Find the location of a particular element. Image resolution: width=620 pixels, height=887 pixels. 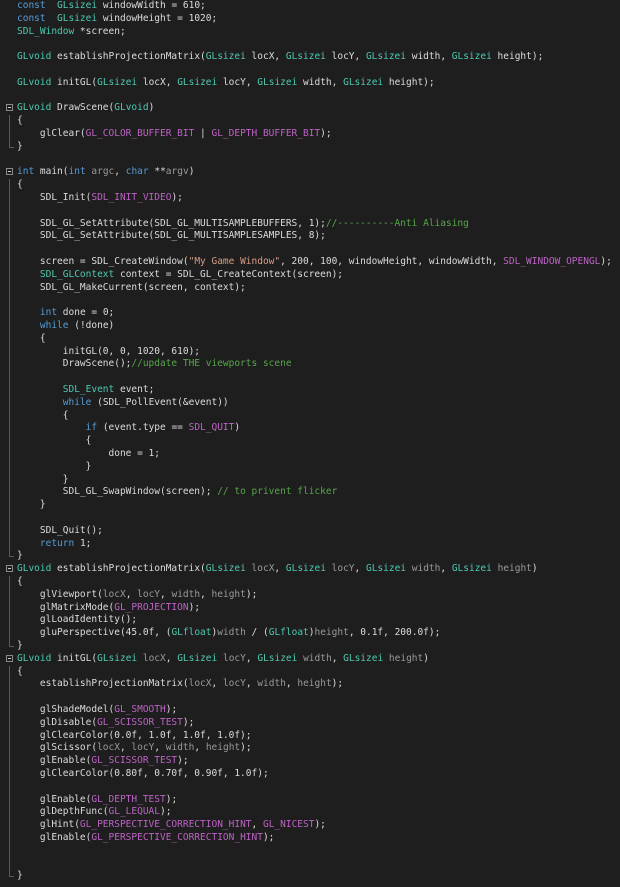

code-line: glViewport(locX, locY, width, height); is located at coordinates (310, 595).